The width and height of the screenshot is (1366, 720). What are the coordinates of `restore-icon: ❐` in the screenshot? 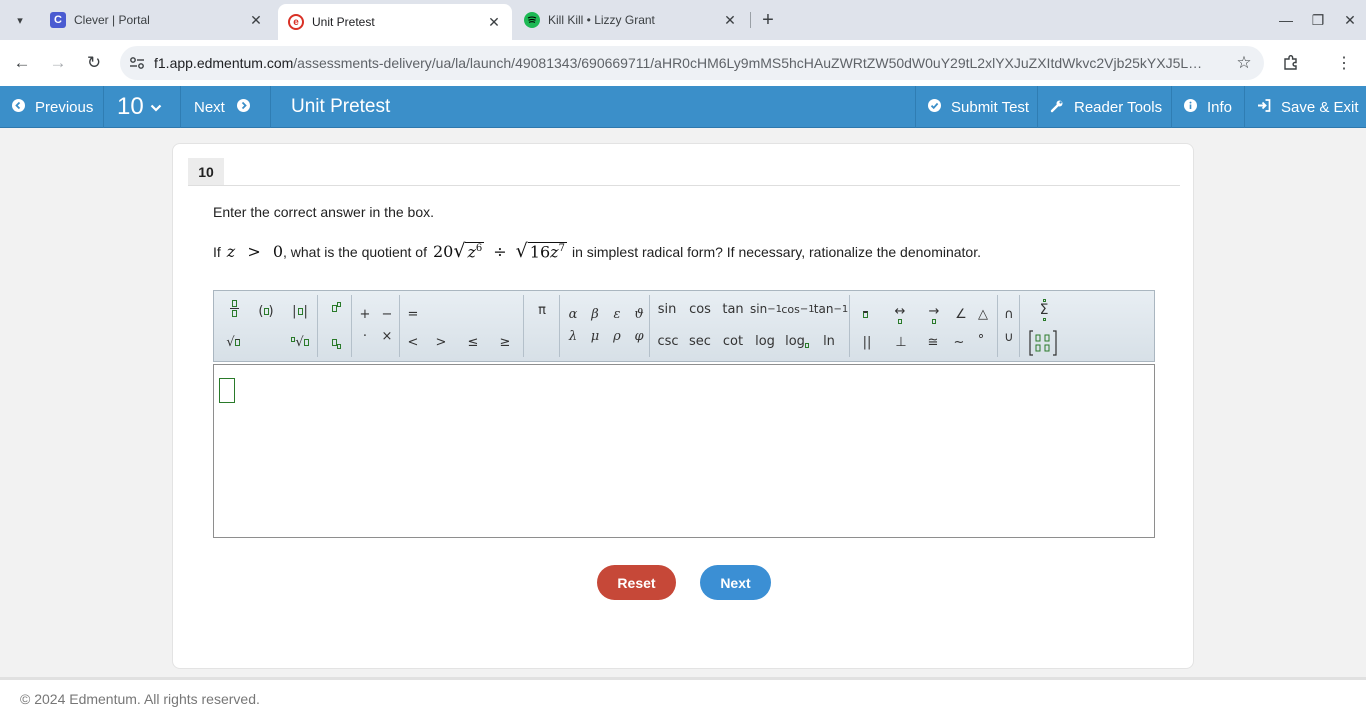 It's located at (1318, 20).